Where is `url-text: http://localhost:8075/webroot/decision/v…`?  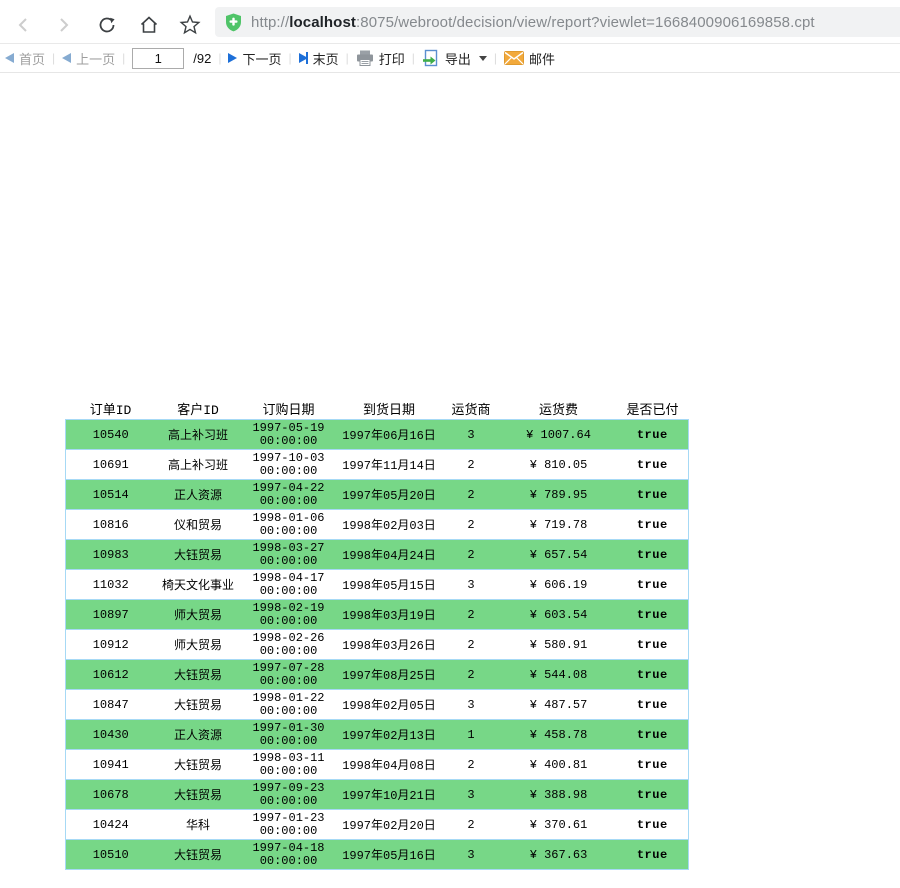
url-text: http://localhost:8075/webroot/decision/v… is located at coordinates (533, 22).